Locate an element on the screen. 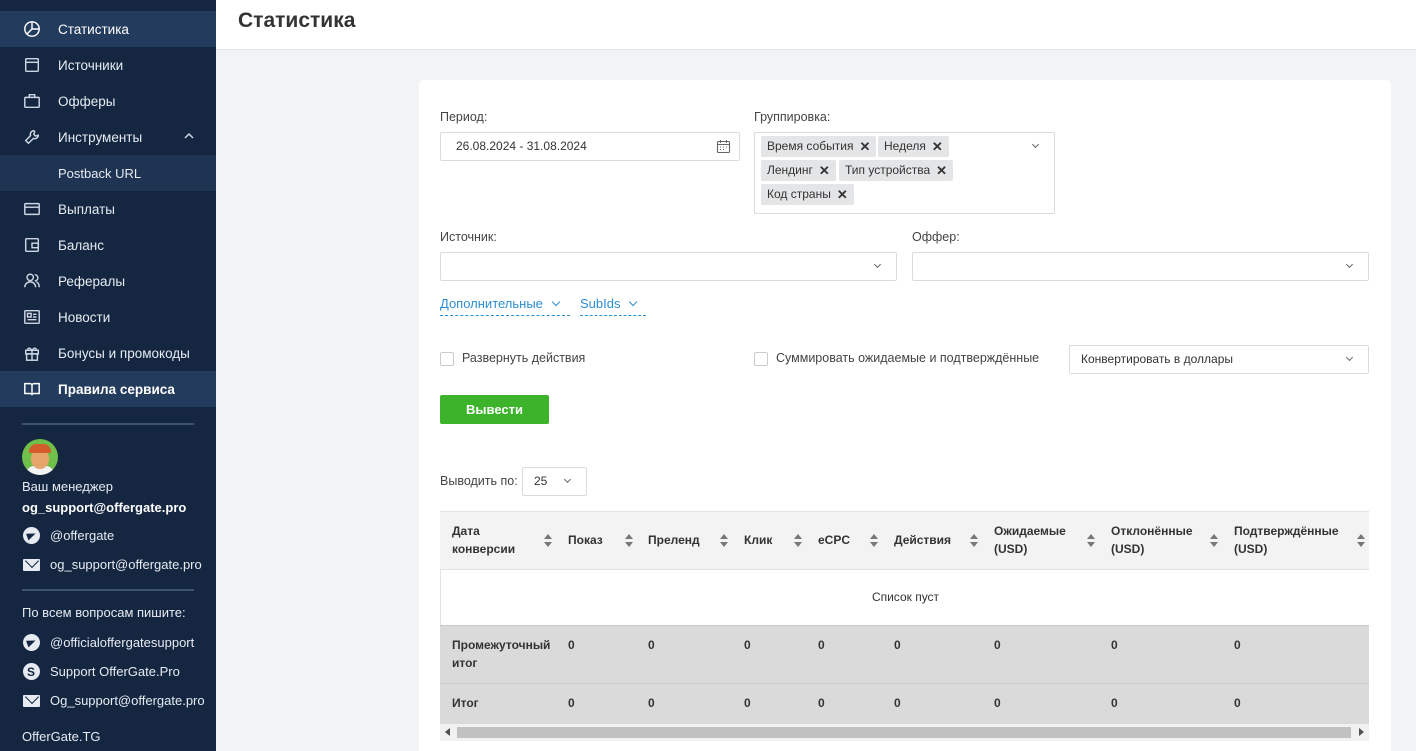 The width and height of the screenshot is (1416, 751). sidebar-item-label: Выплаты is located at coordinates (86, 209).